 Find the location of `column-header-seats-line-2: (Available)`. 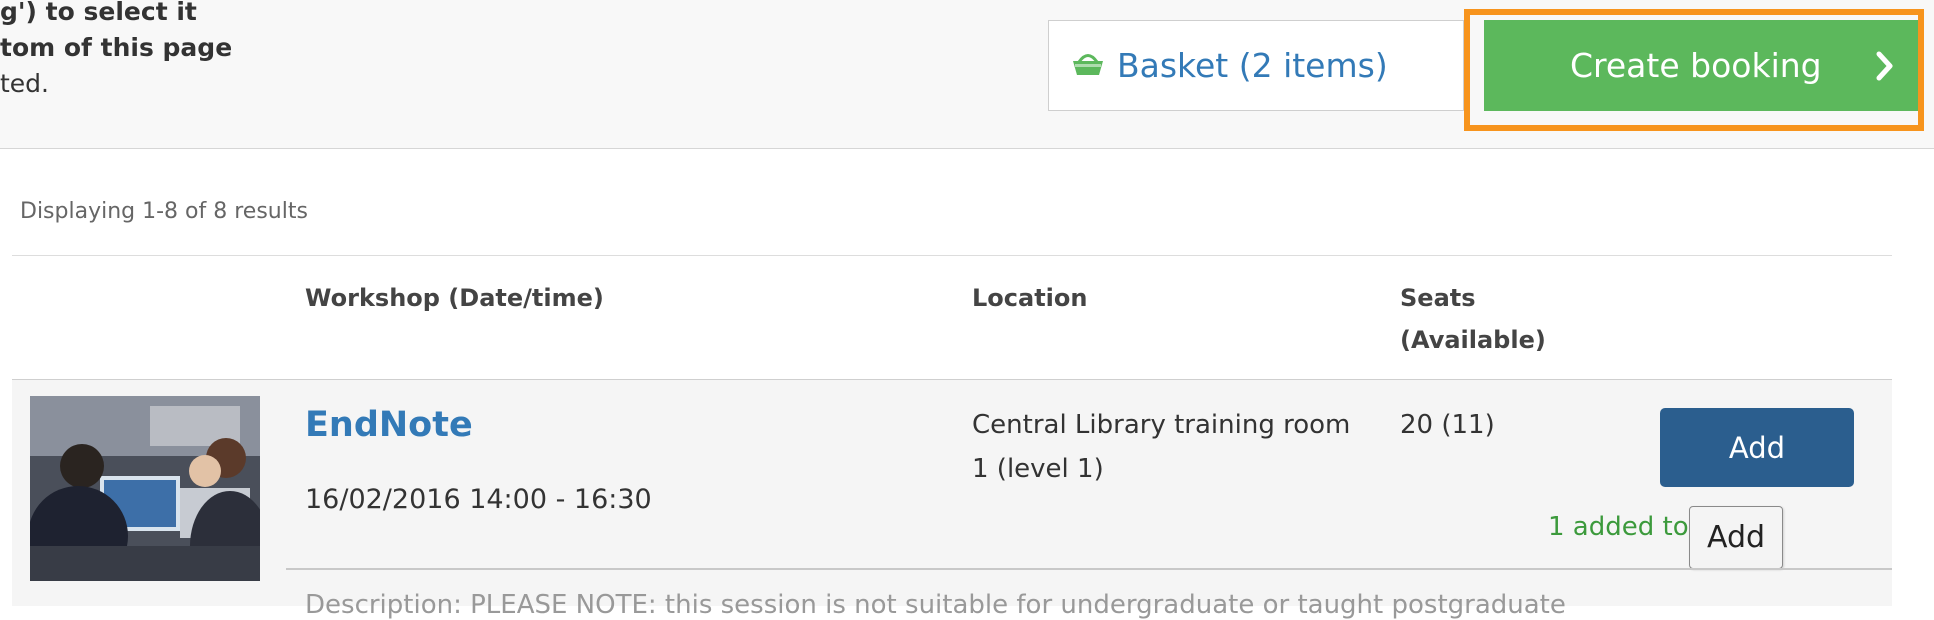

column-header-seats-line-2: (Available) is located at coordinates (1473, 340).